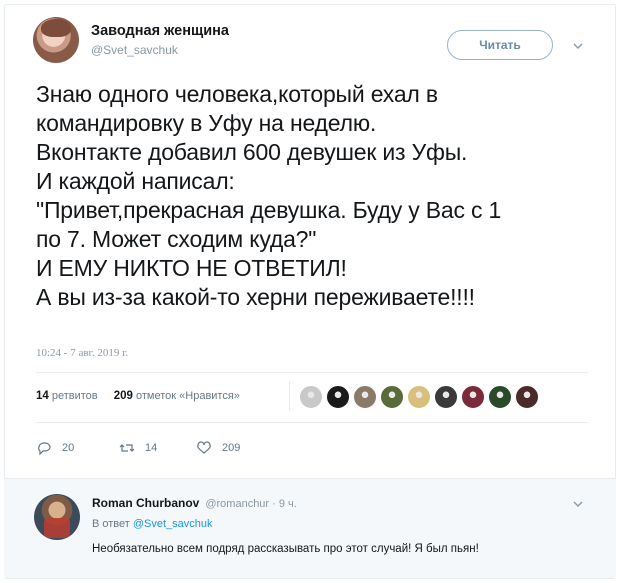 This screenshot has width=620, height=583. Describe the element at coordinates (127, 448) in the screenshot. I see `retweet-icon` at that location.